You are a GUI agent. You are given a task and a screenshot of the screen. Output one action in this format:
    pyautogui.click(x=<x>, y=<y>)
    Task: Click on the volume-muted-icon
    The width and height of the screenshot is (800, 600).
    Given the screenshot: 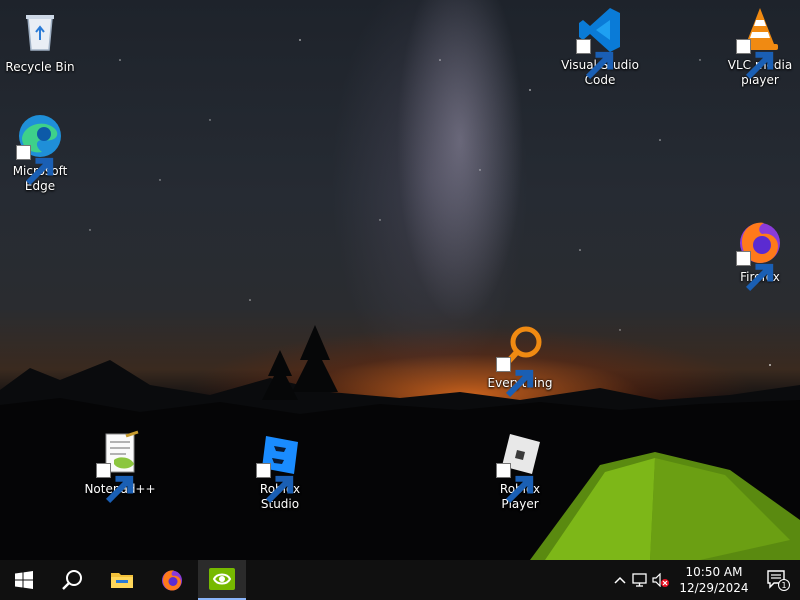 What is the action you would take?
    pyautogui.click(x=660, y=580)
    